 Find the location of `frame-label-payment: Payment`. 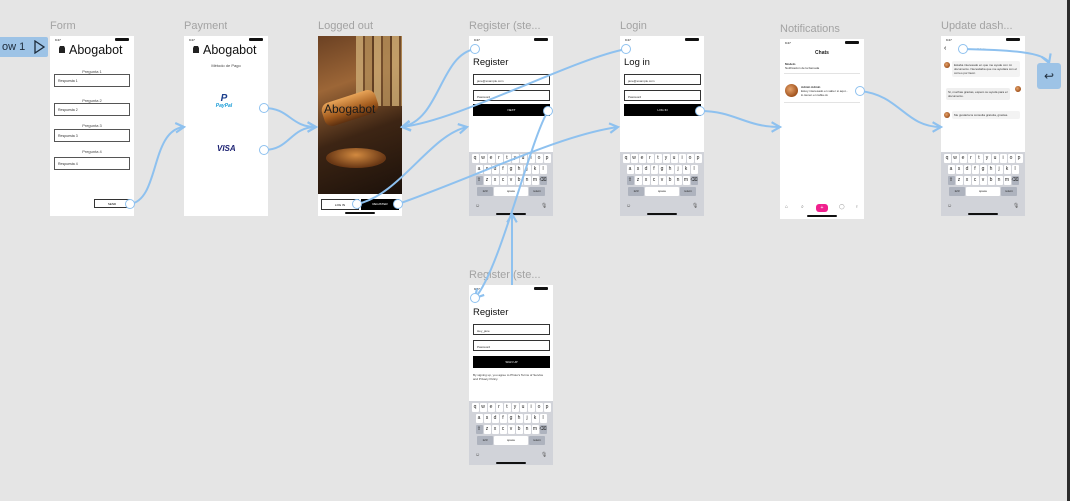

frame-label-payment: Payment is located at coordinates (205, 26).